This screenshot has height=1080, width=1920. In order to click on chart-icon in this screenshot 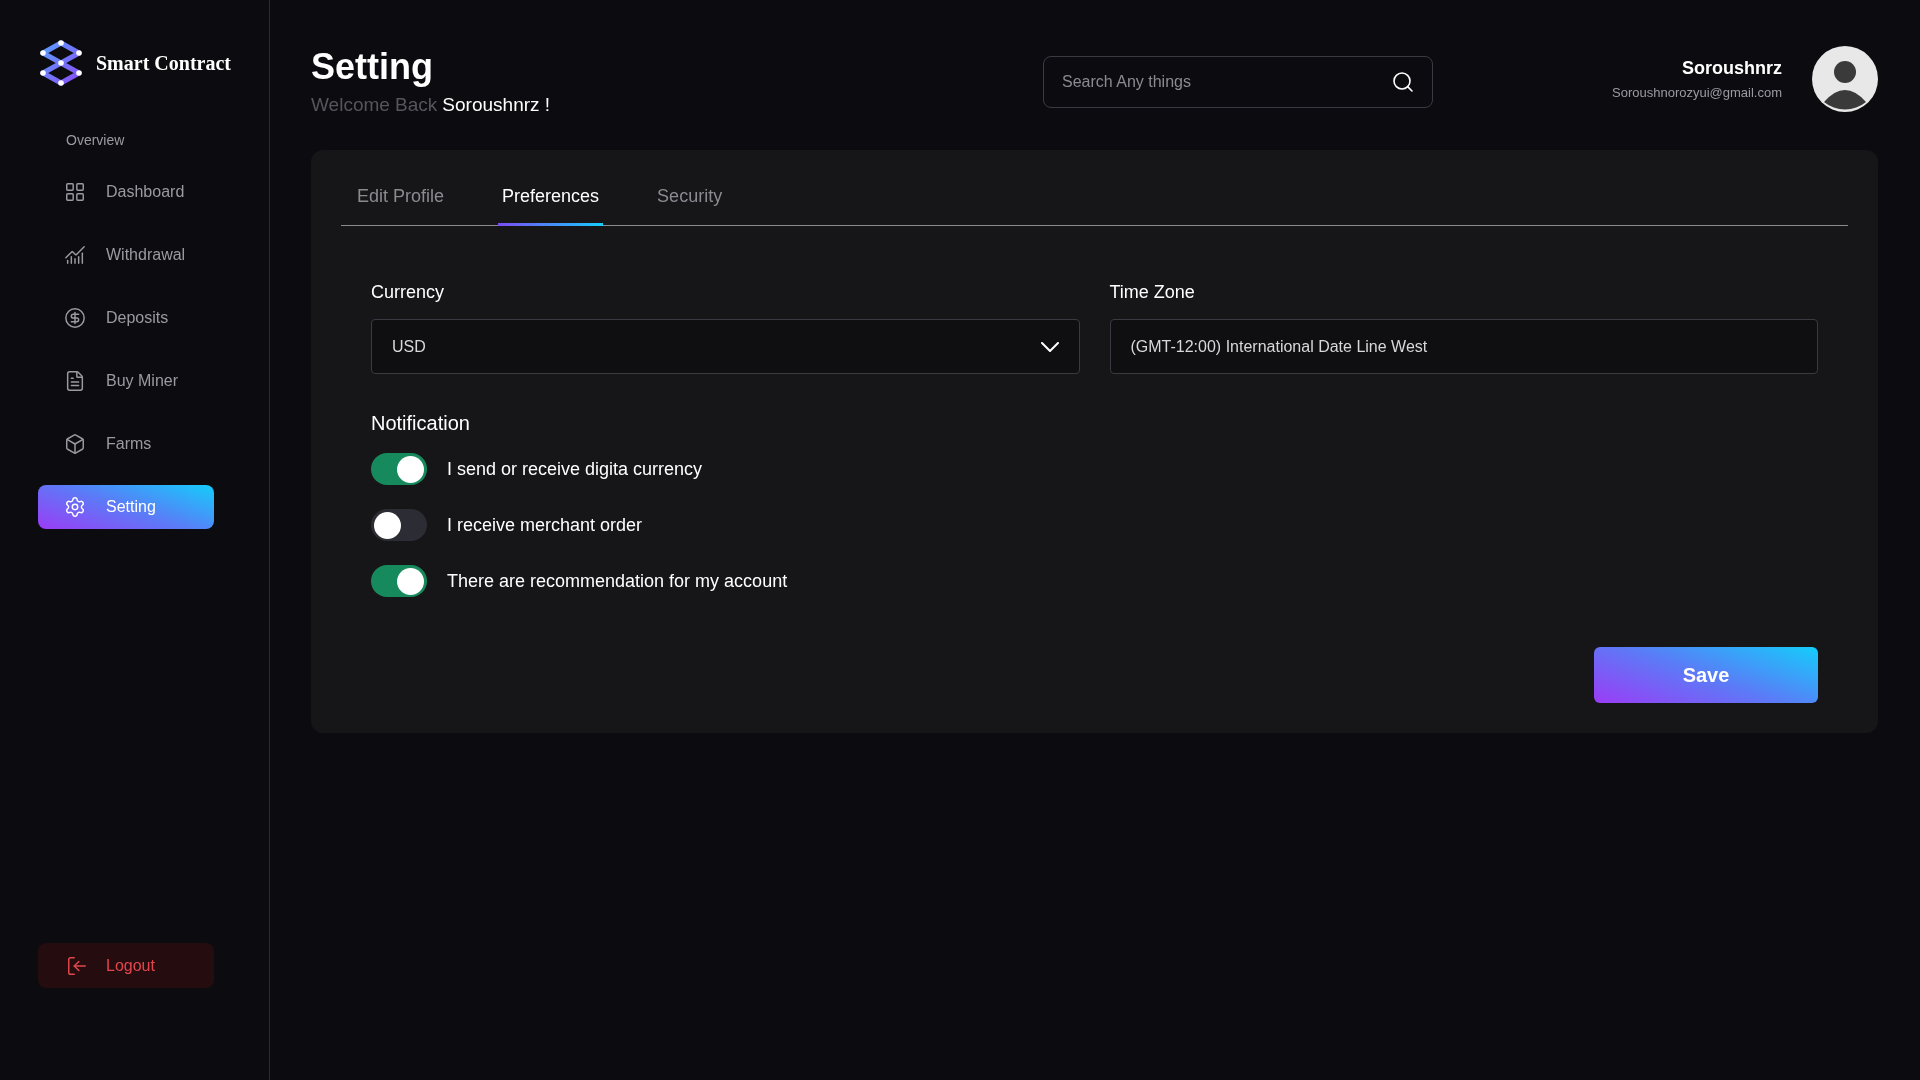, I will do `click(75, 255)`.